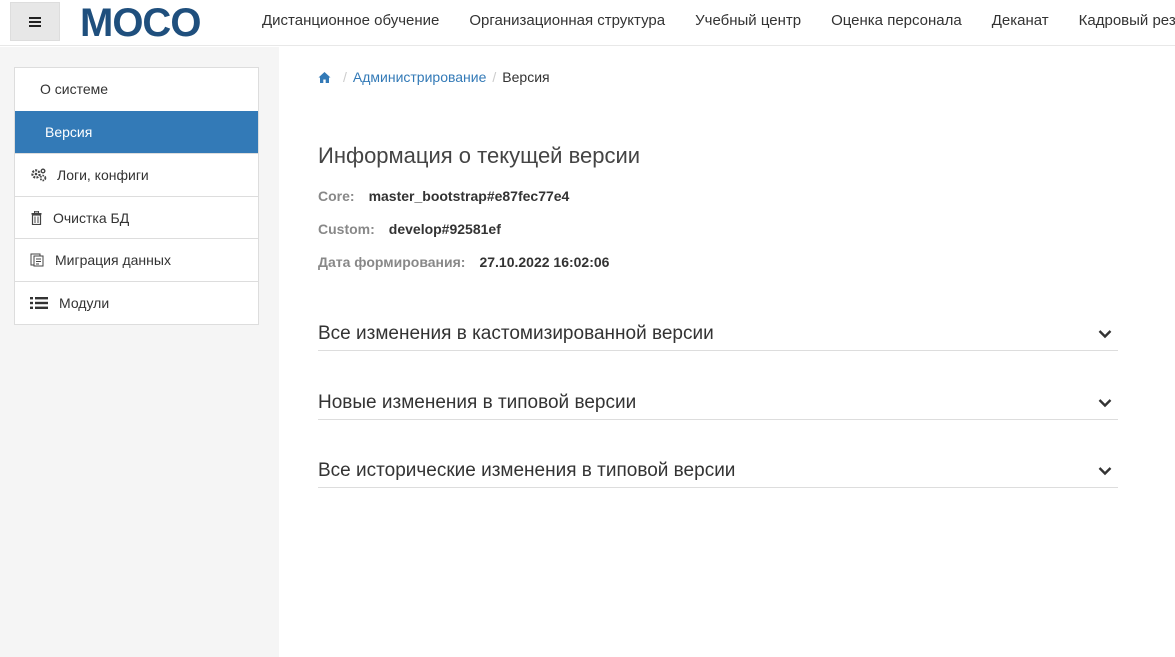 This screenshot has width=1175, height=657. I want to click on moco-logo: MOCO, so click(158, 22).